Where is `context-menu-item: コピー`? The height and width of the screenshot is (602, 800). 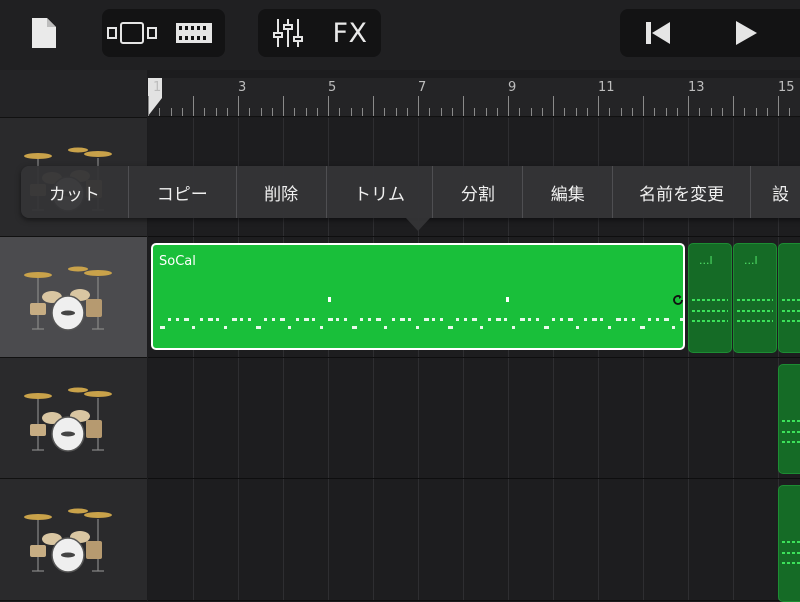 context-menu-item: コピー is located at coordinates (183, 192).